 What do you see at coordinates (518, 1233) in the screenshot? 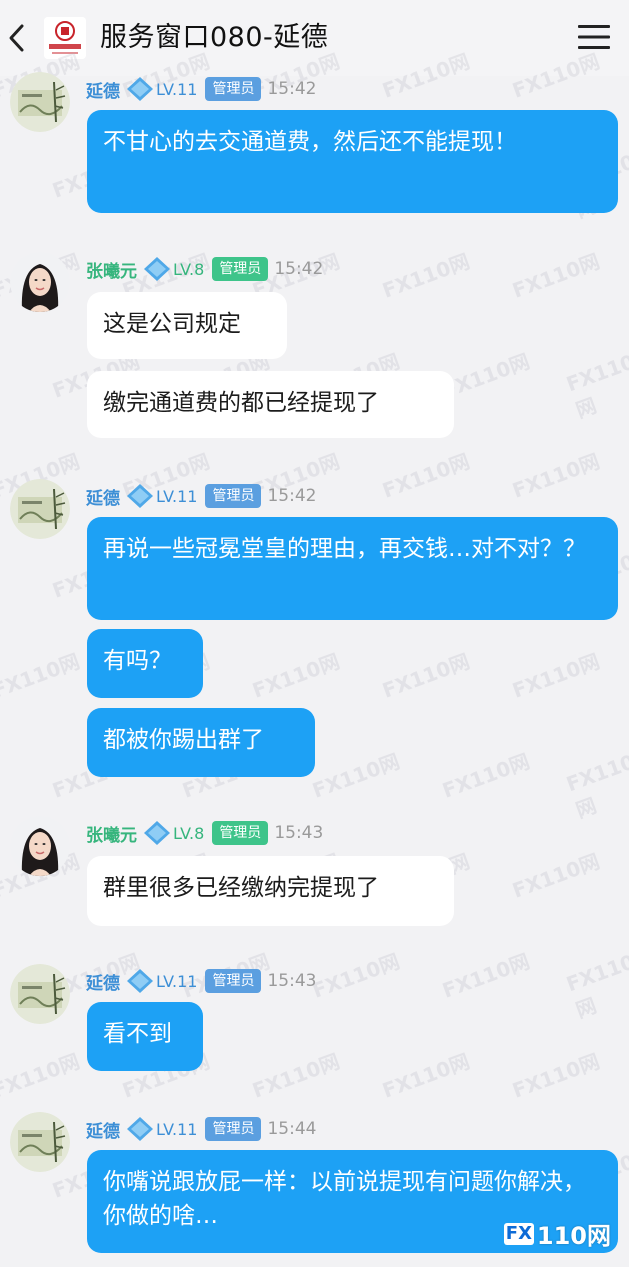
I see `brand-logo-mark: FX` at bounding box center [518, 1233].